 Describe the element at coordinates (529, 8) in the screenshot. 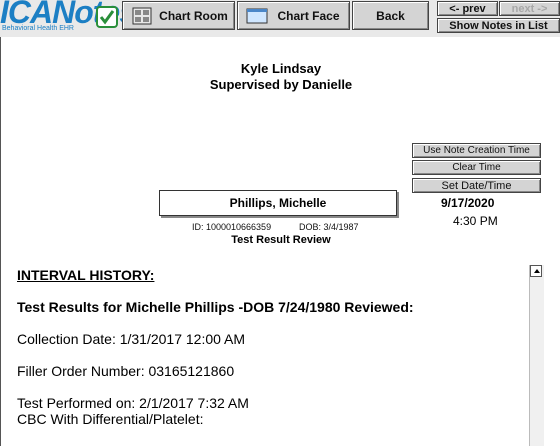

I see `next-button: next ->` at that location.